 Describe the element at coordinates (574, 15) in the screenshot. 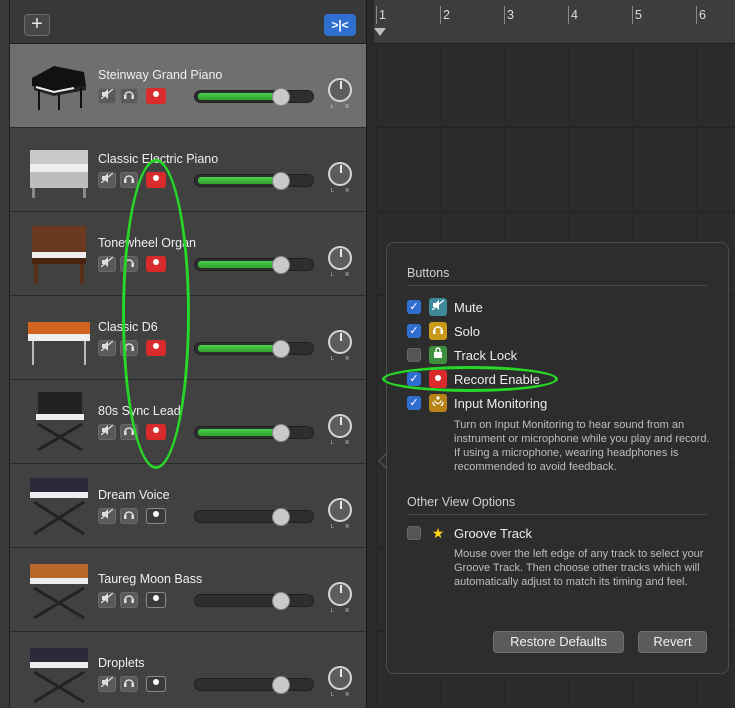

I see `ruler-bar-number: 4` at that location.